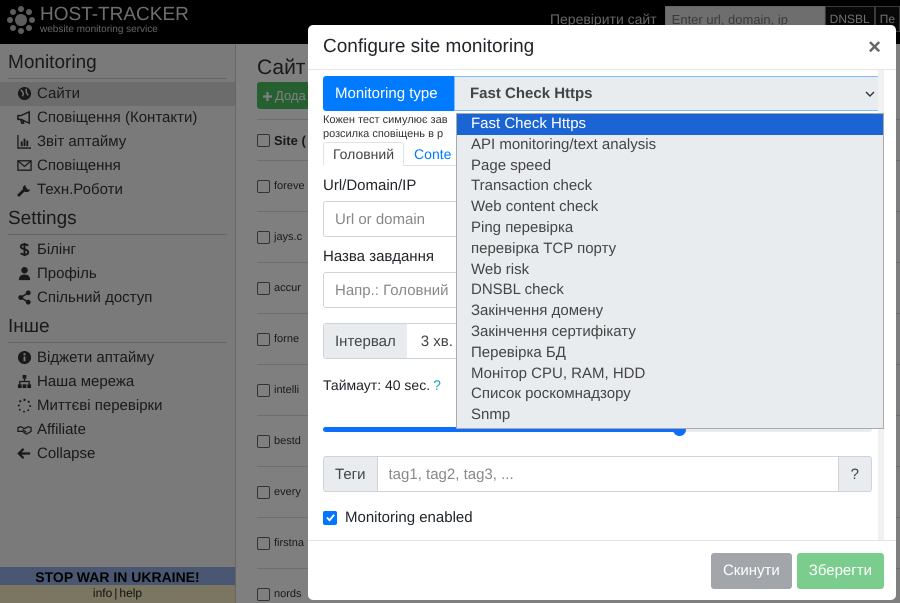 Image resolution: width=900 pixels, height=603 pixels. What do you see at coordinates (117, 382) in the screenshot?
I see `sidebar-item: Наша мережа` at bounding box center [117, 382].